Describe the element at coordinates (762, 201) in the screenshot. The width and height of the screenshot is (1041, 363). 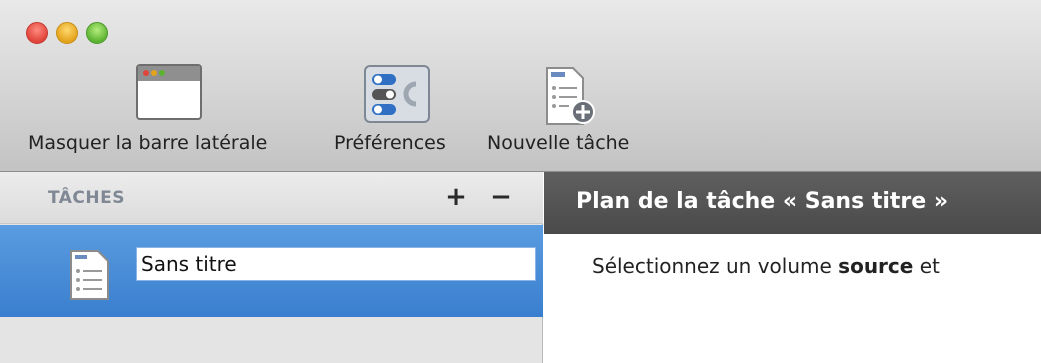
I see `task-plan-title: Plan de la tâche « Sans titre »` at that location.